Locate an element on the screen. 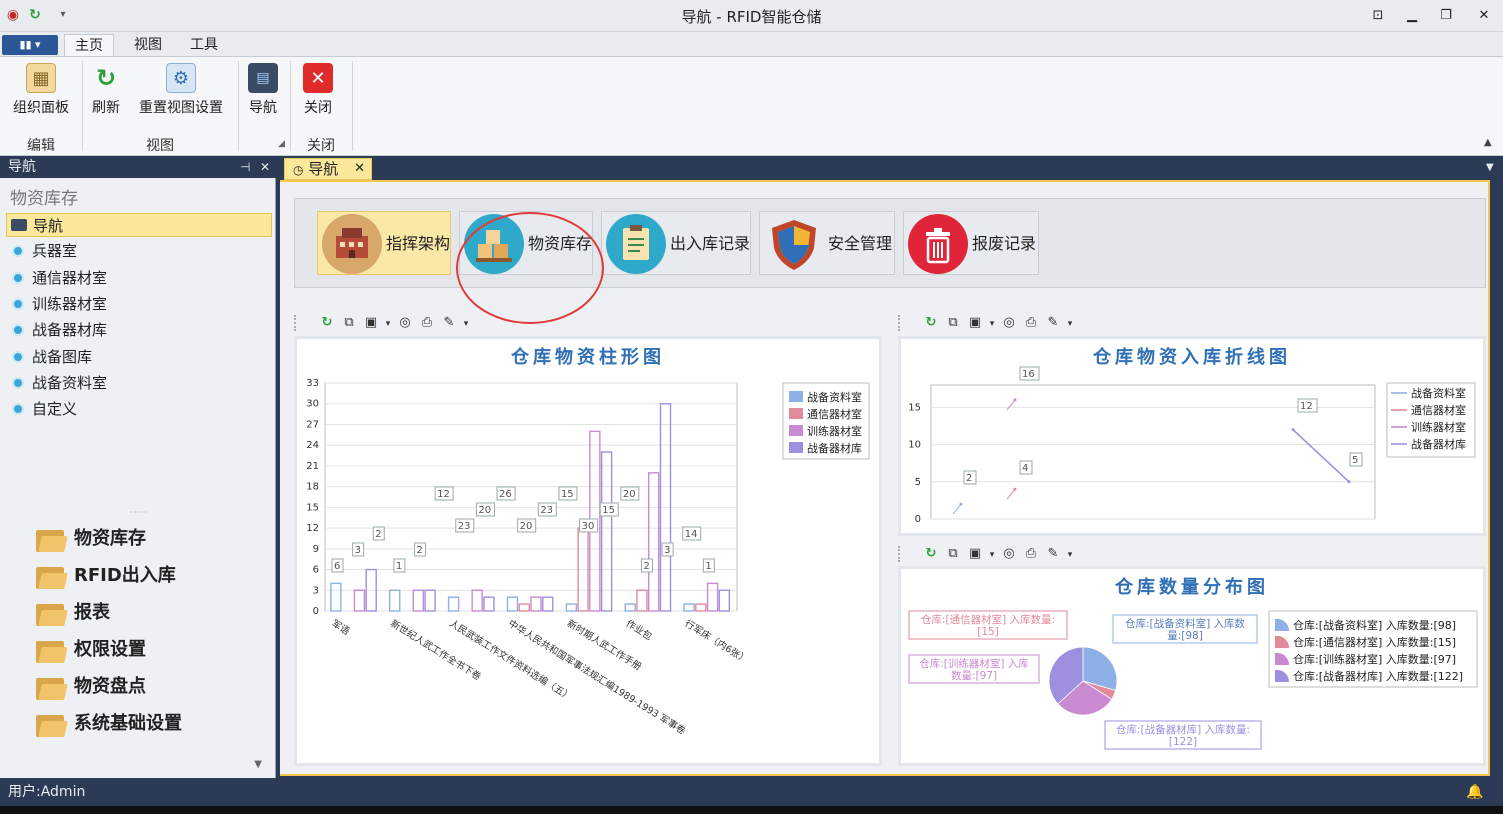  restore-button: ❐ is located at coordinates (1446, 16).